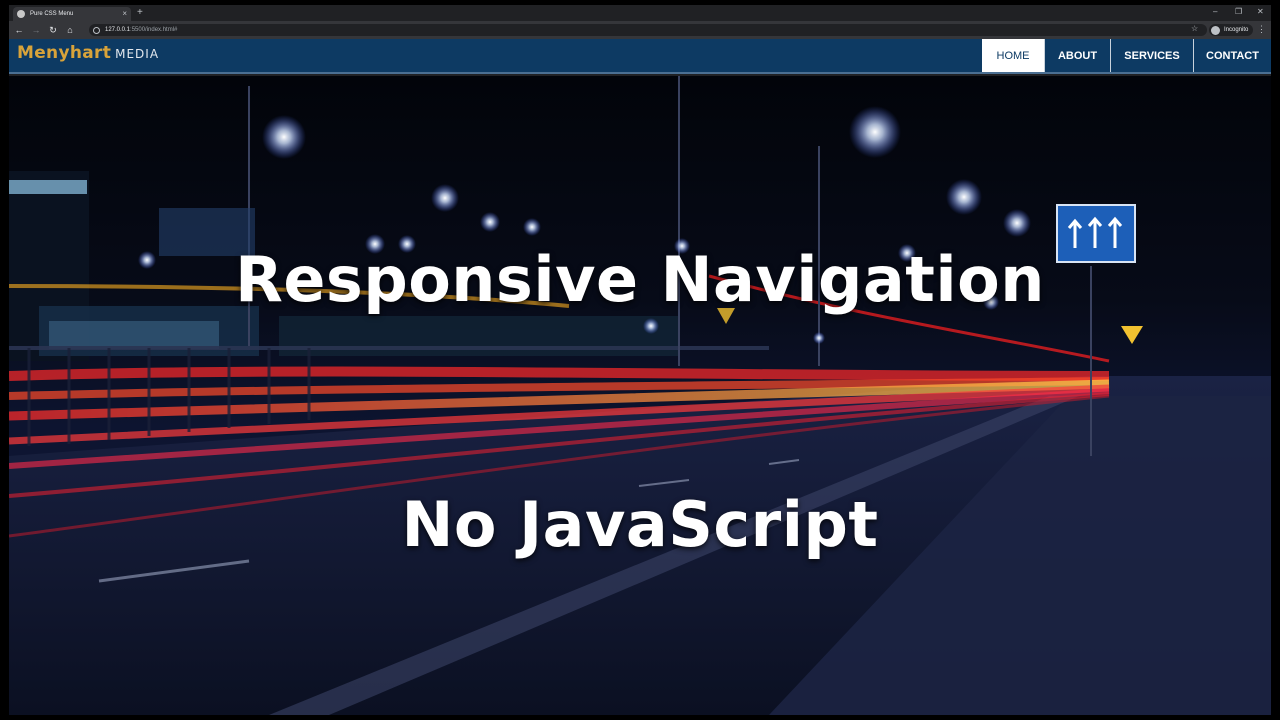 The height and width of the screenshot is (720, 1280). I want to click on incognito-label: Incognito, so click(1236, 30).